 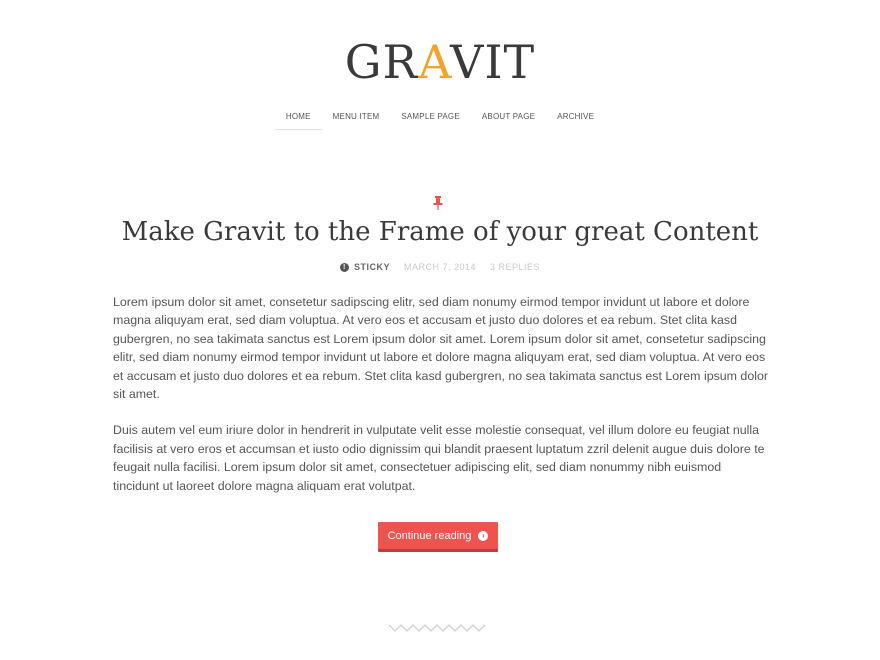 I want to click on nav-item-archive: ARCHIVE, so click(x=575, y=119).